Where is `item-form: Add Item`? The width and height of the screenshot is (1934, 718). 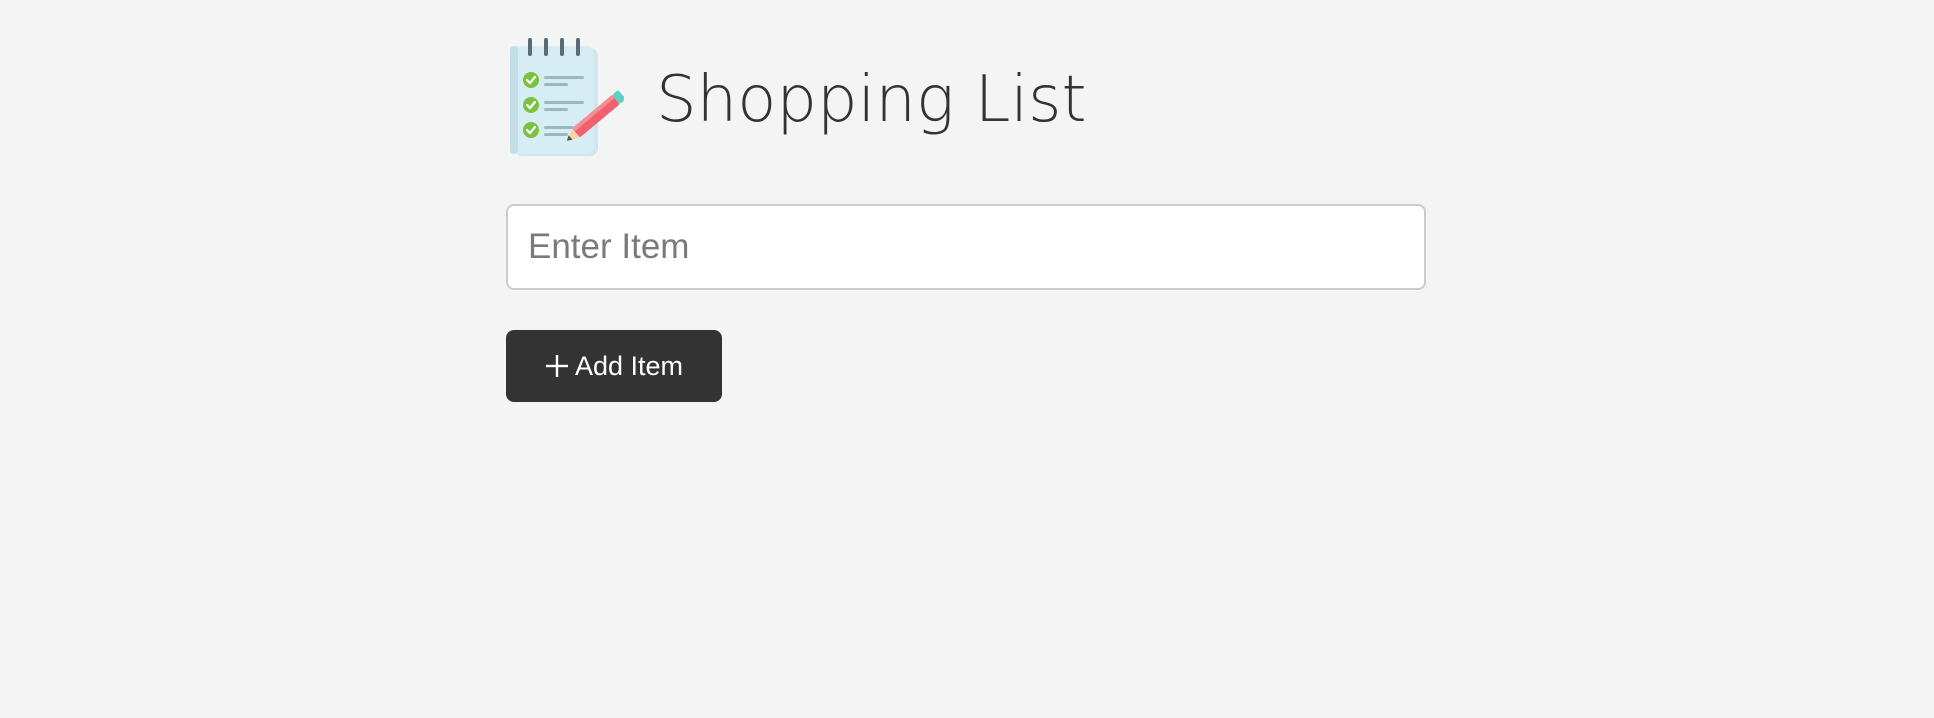
item-form: Add Item is located at coordinates (966, 303).